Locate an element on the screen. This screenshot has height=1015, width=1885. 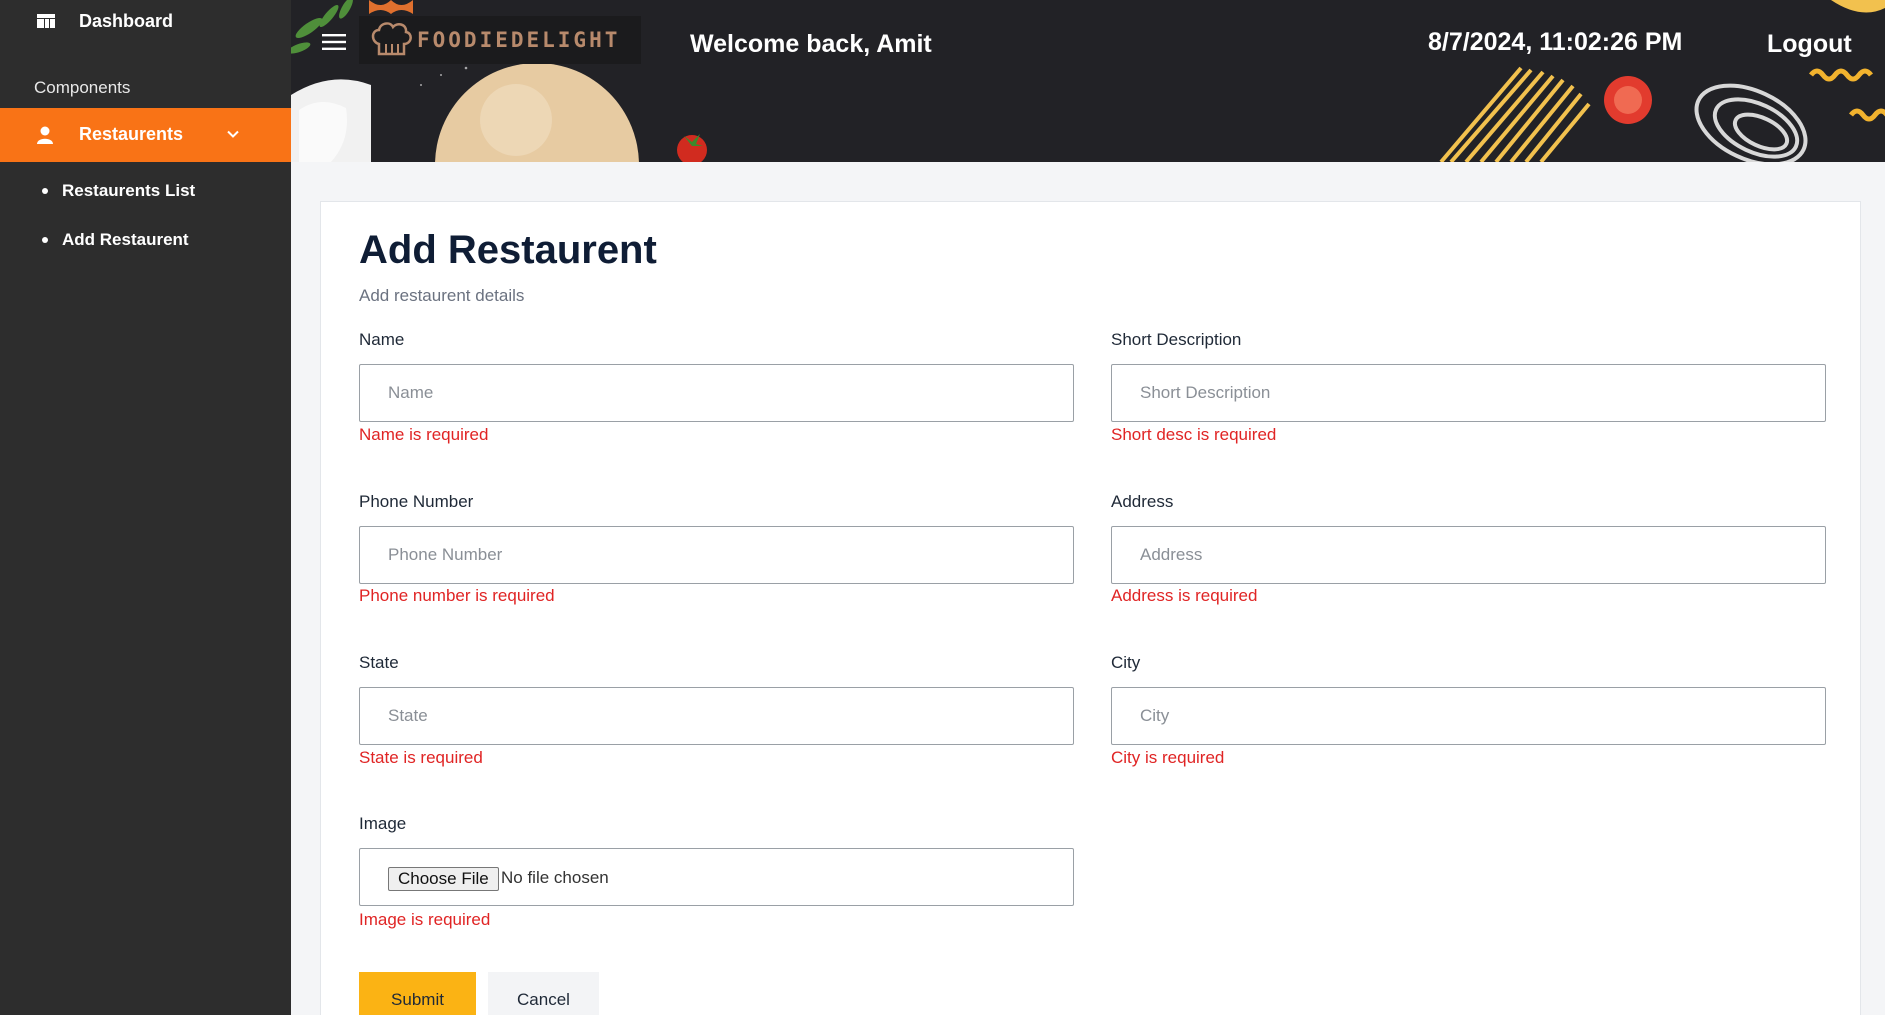
datetime-display: 8/7/2024, 11:02:26 PM is located at coordinates (1555, 42).